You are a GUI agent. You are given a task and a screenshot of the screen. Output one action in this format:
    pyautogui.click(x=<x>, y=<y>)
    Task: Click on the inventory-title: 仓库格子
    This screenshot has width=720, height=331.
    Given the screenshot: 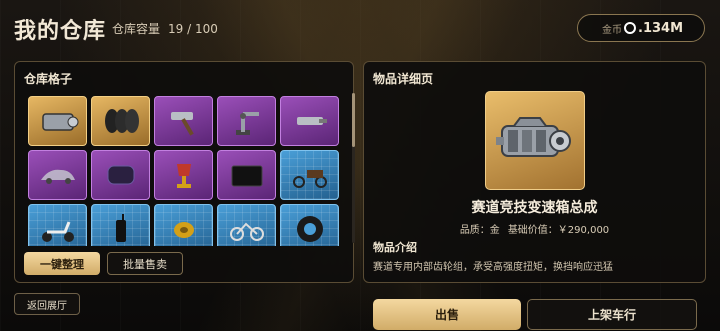 What is the action you would take?
    pyautogui.click(x=48, y=79)
    